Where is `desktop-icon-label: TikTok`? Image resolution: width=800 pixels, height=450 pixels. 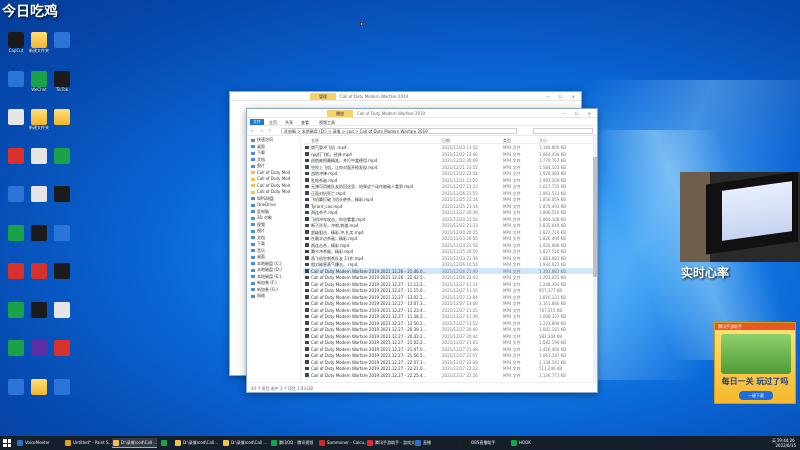
desktop-icon-label: TikTok is located at coordinates (62, 89).